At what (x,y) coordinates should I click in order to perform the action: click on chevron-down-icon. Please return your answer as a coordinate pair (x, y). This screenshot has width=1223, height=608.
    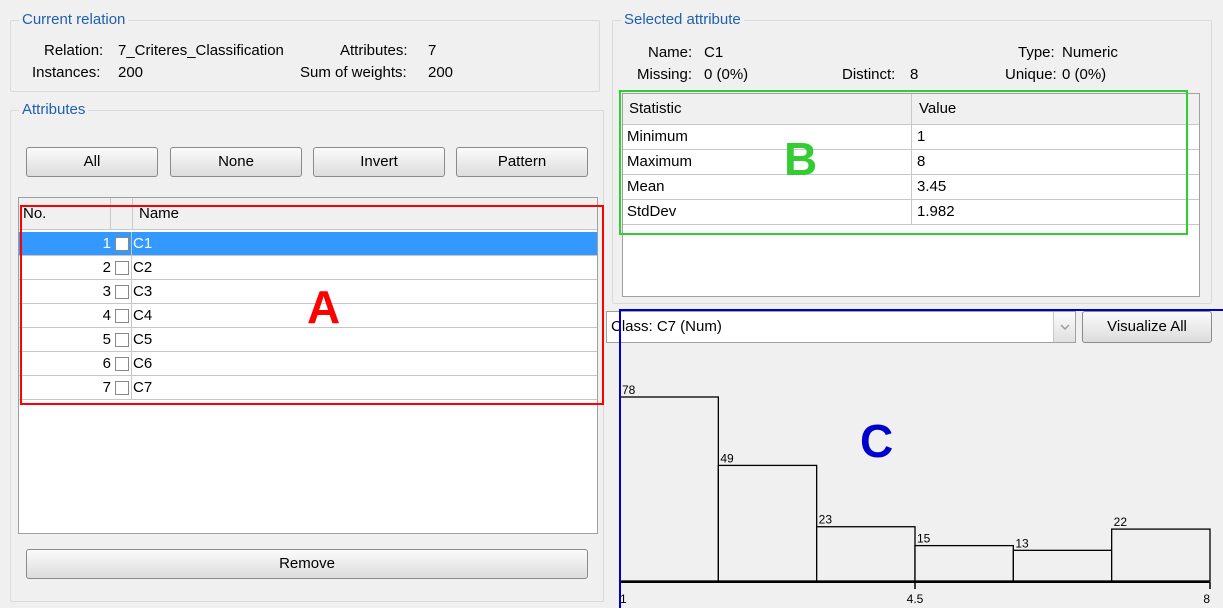
    Looking at the image, I should click on (1065, 327).